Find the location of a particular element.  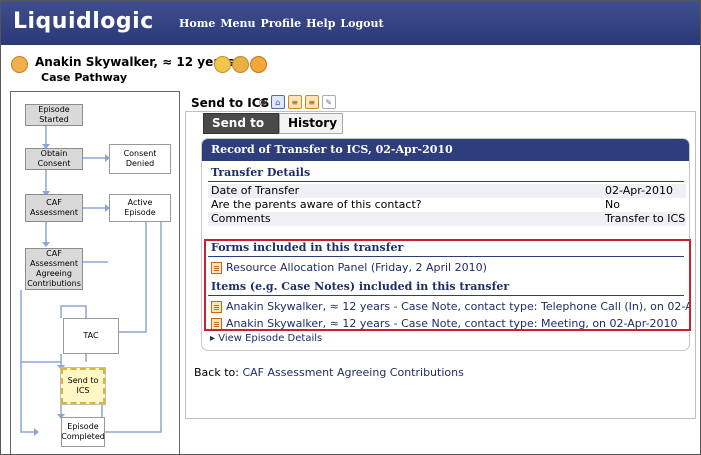

detail-value: Transfer to ICS is located at coordinates (645, 218).